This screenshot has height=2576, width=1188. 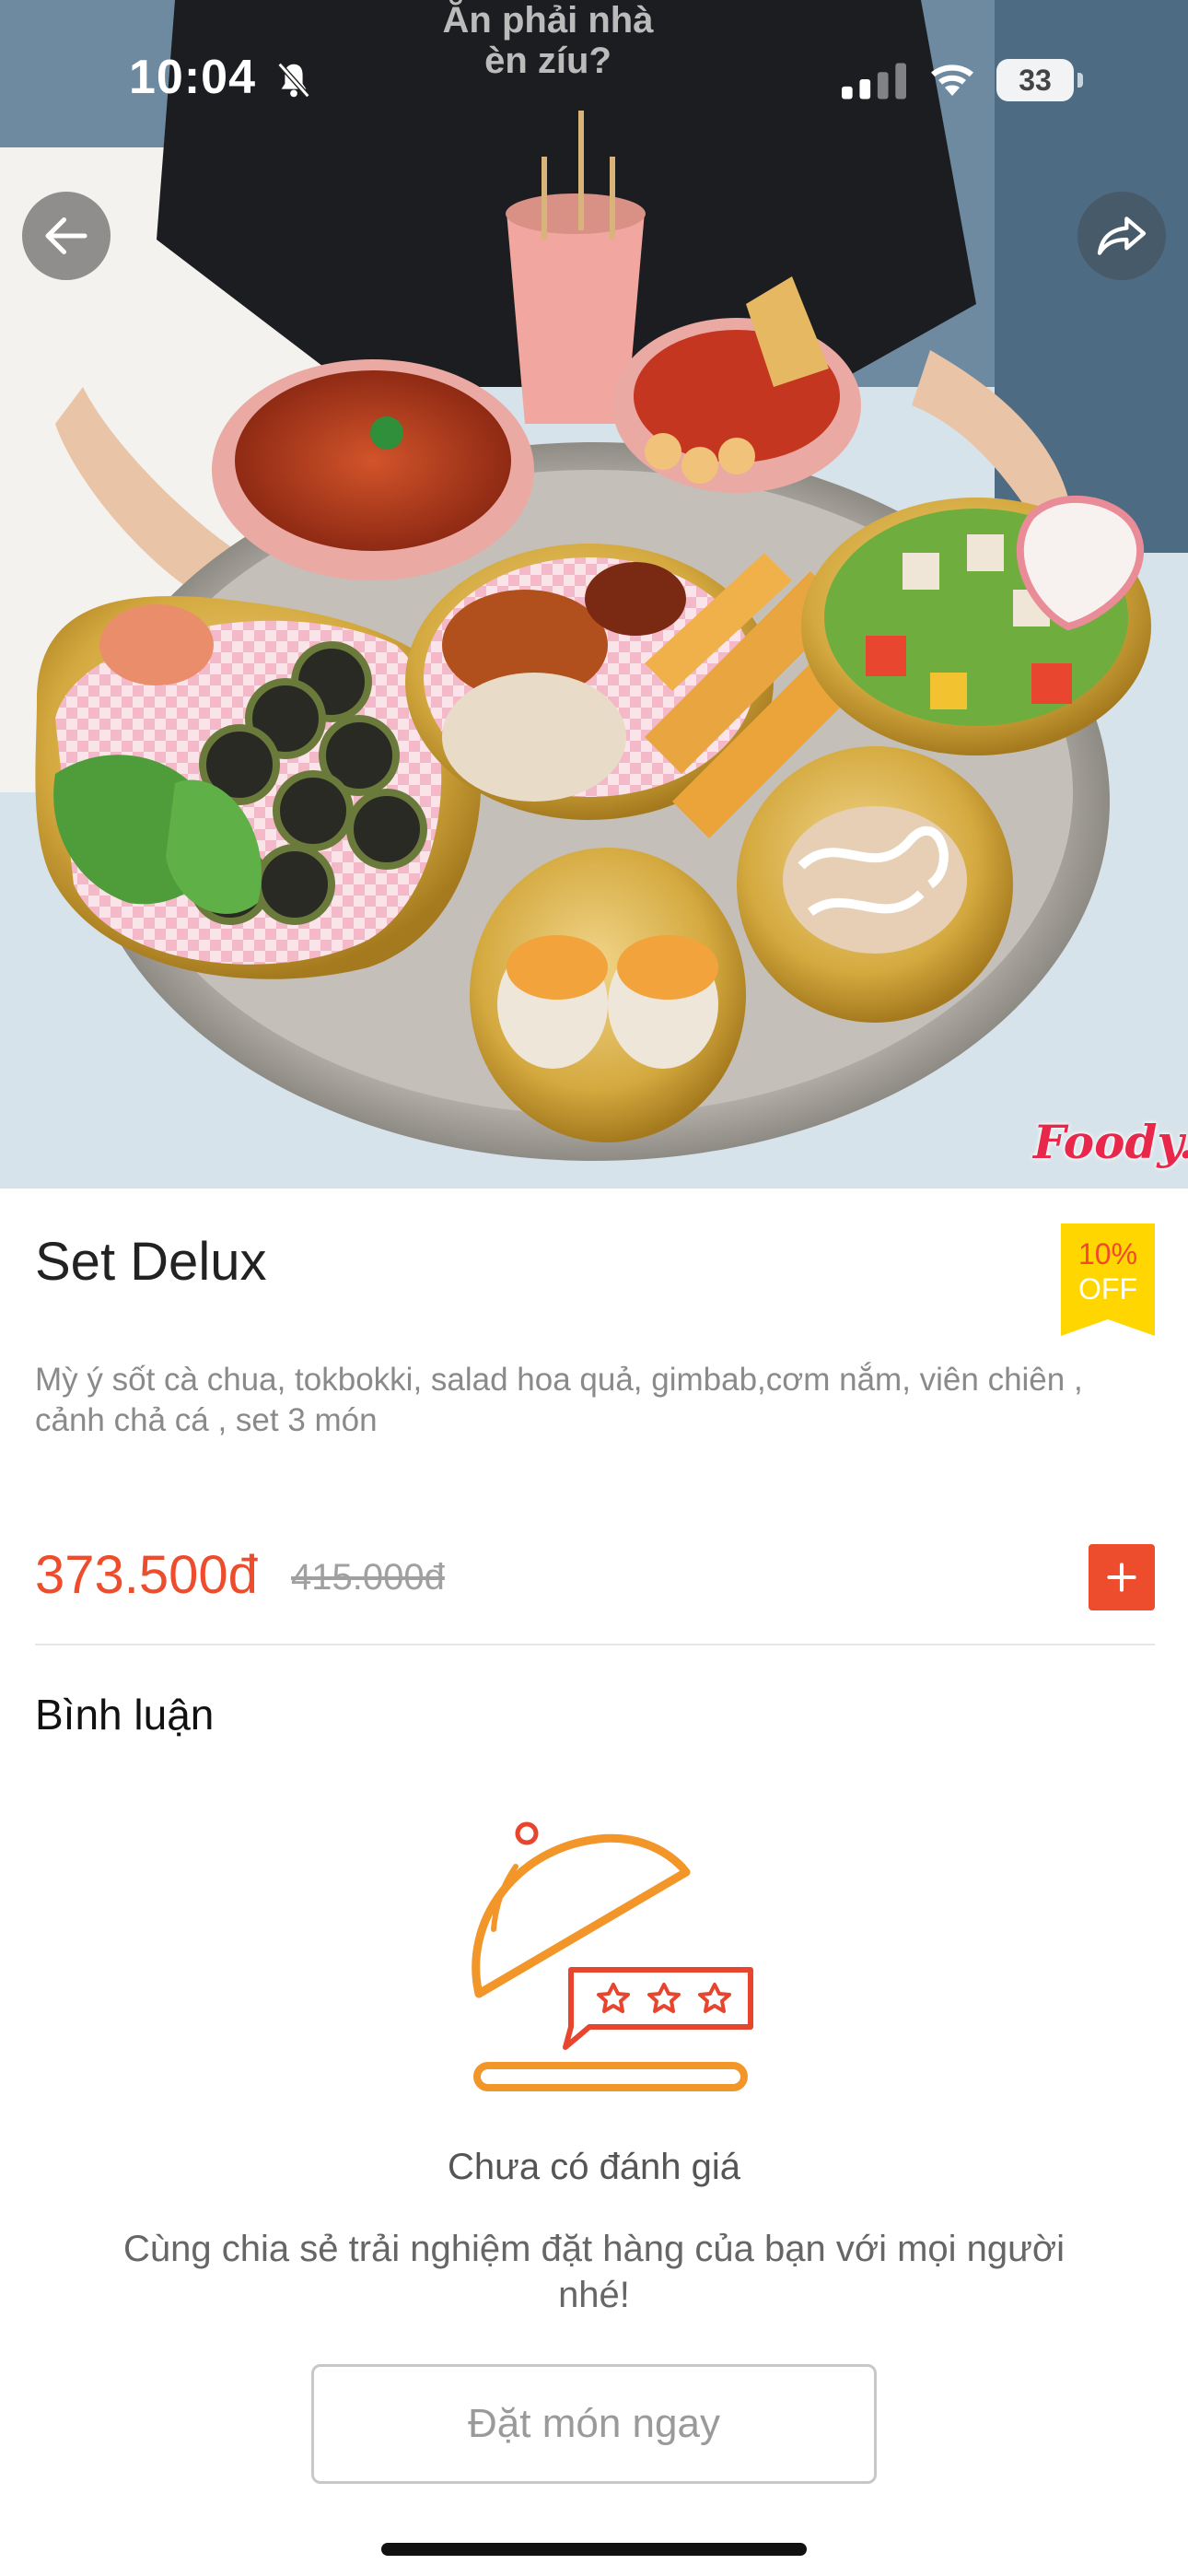 What do you see at coordinates (594, 2167) in the screenshot?
I see `empty-reviews-title: Chưa có đánh giá` at bounding box center [594, 2167].